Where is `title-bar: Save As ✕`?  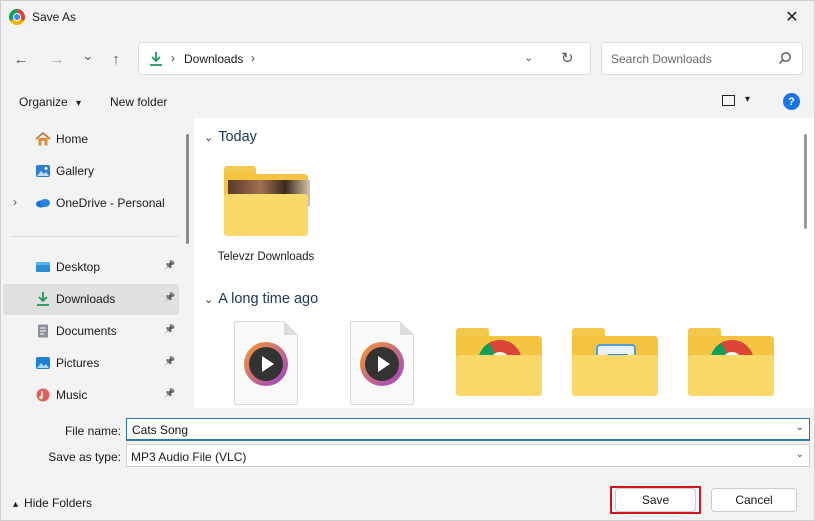
title-bar: Save As ✕ is located at coordinates (407, 17).